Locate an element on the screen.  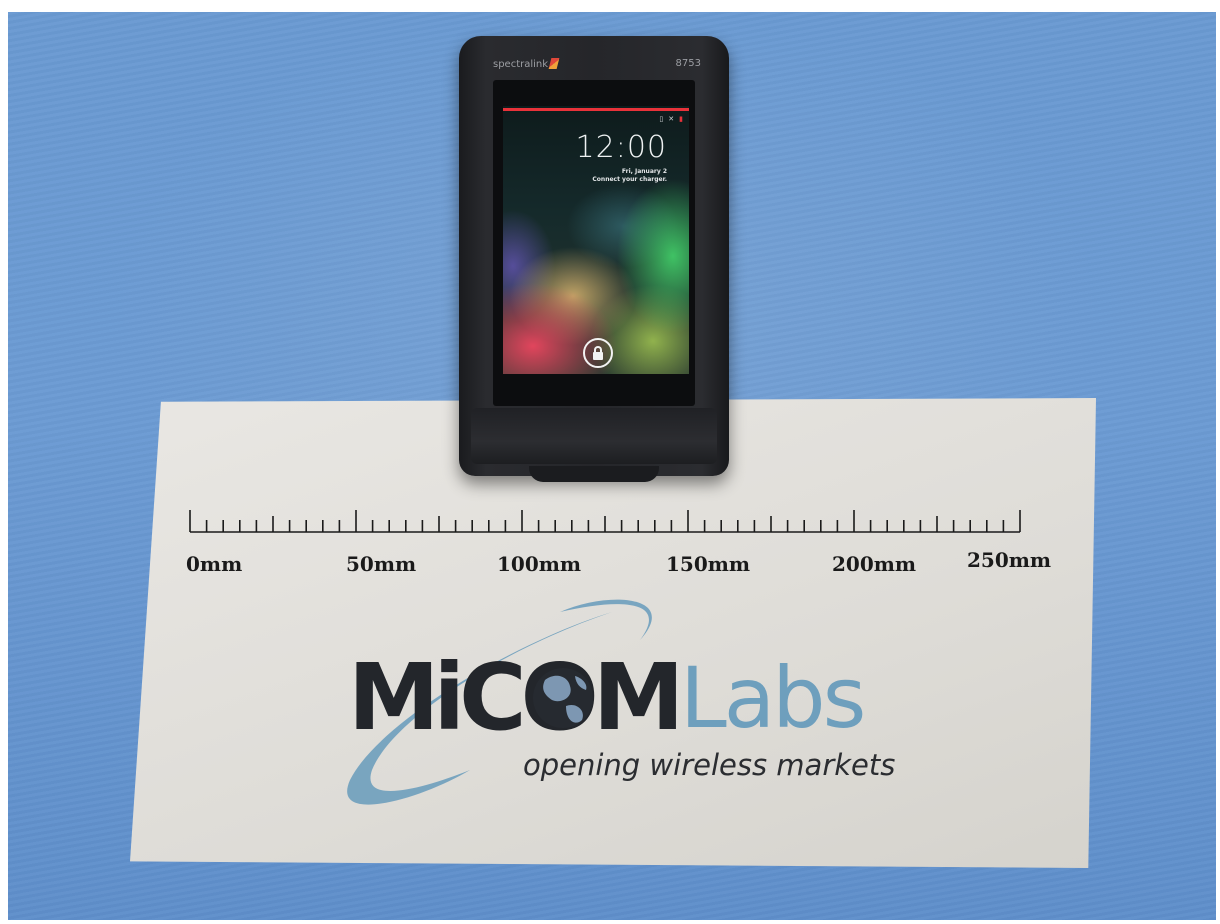
lock-icon is located at coordinates (598, 353).